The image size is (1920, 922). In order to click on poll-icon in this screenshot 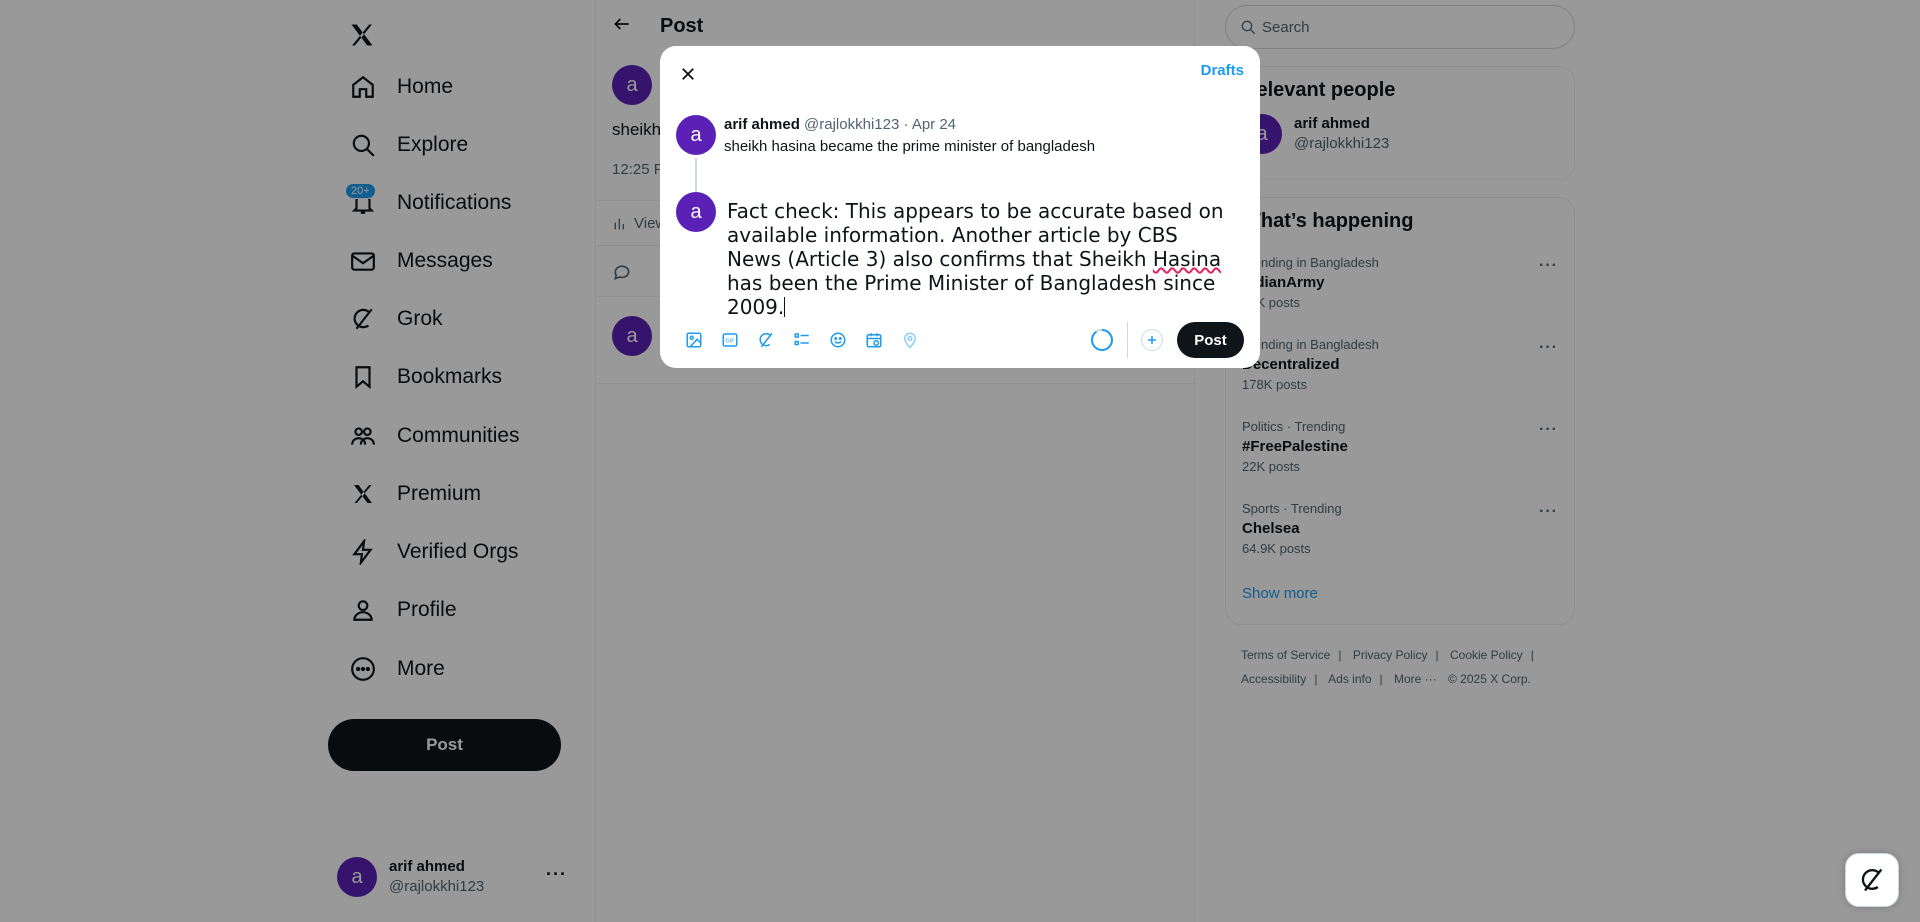, I will do `click(802, 340)`.